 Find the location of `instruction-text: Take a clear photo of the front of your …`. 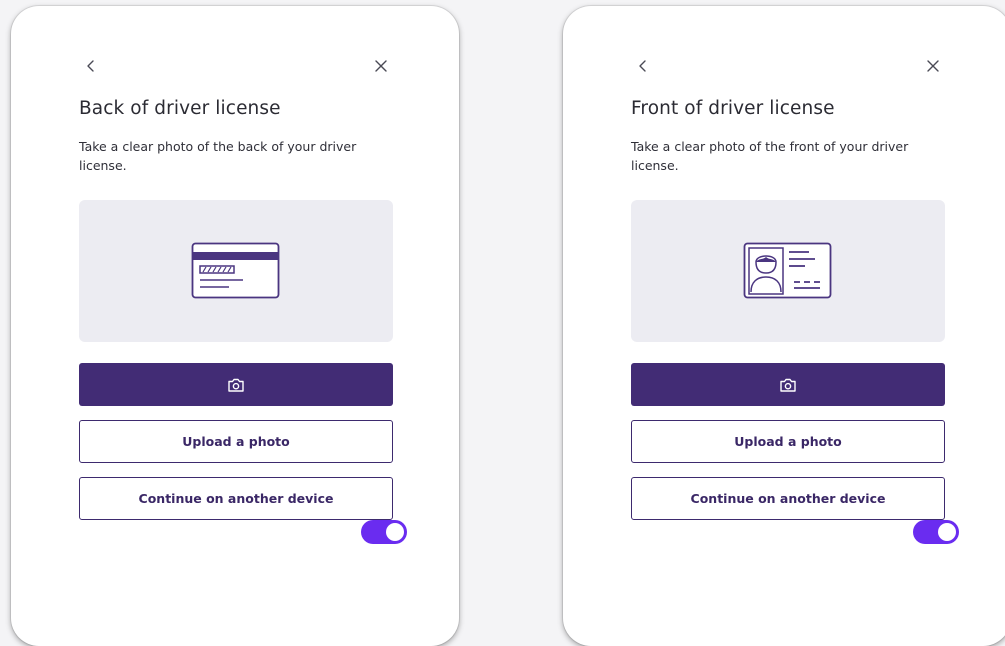

instruction-text: Take a clear photo of the front of your … is located at coordinates (770, 156).